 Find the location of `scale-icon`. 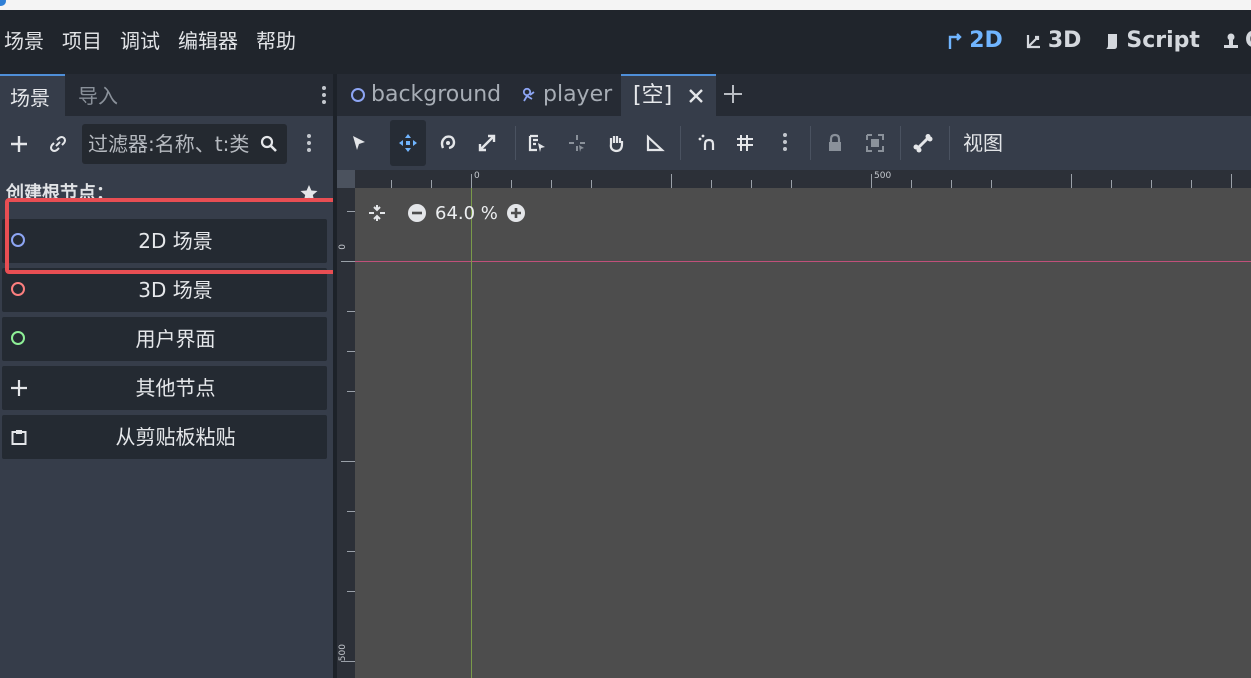

scale-icon is located at coordinates (487, 143).